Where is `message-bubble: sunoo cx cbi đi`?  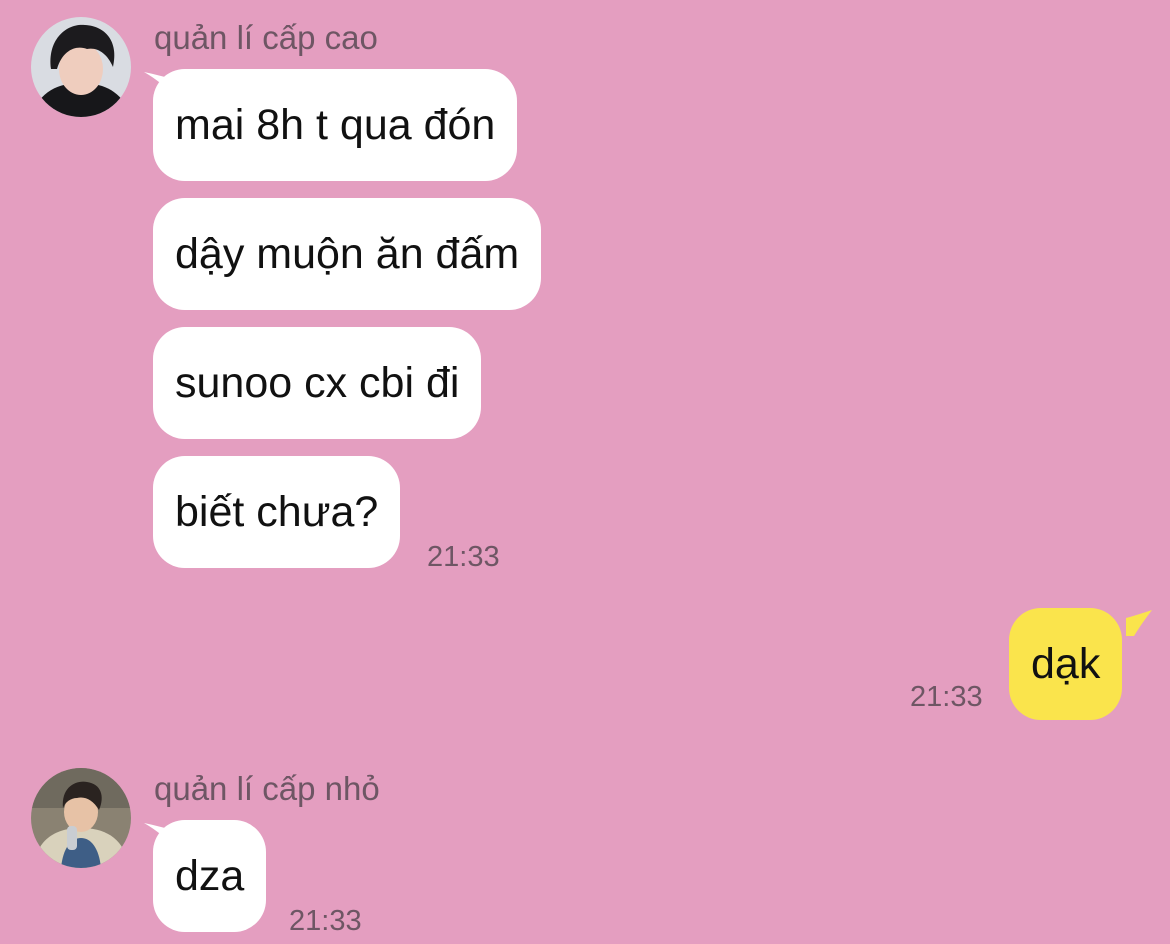 message-bubble: sunoo cx cbi đi is located at coordinates (317, 383).